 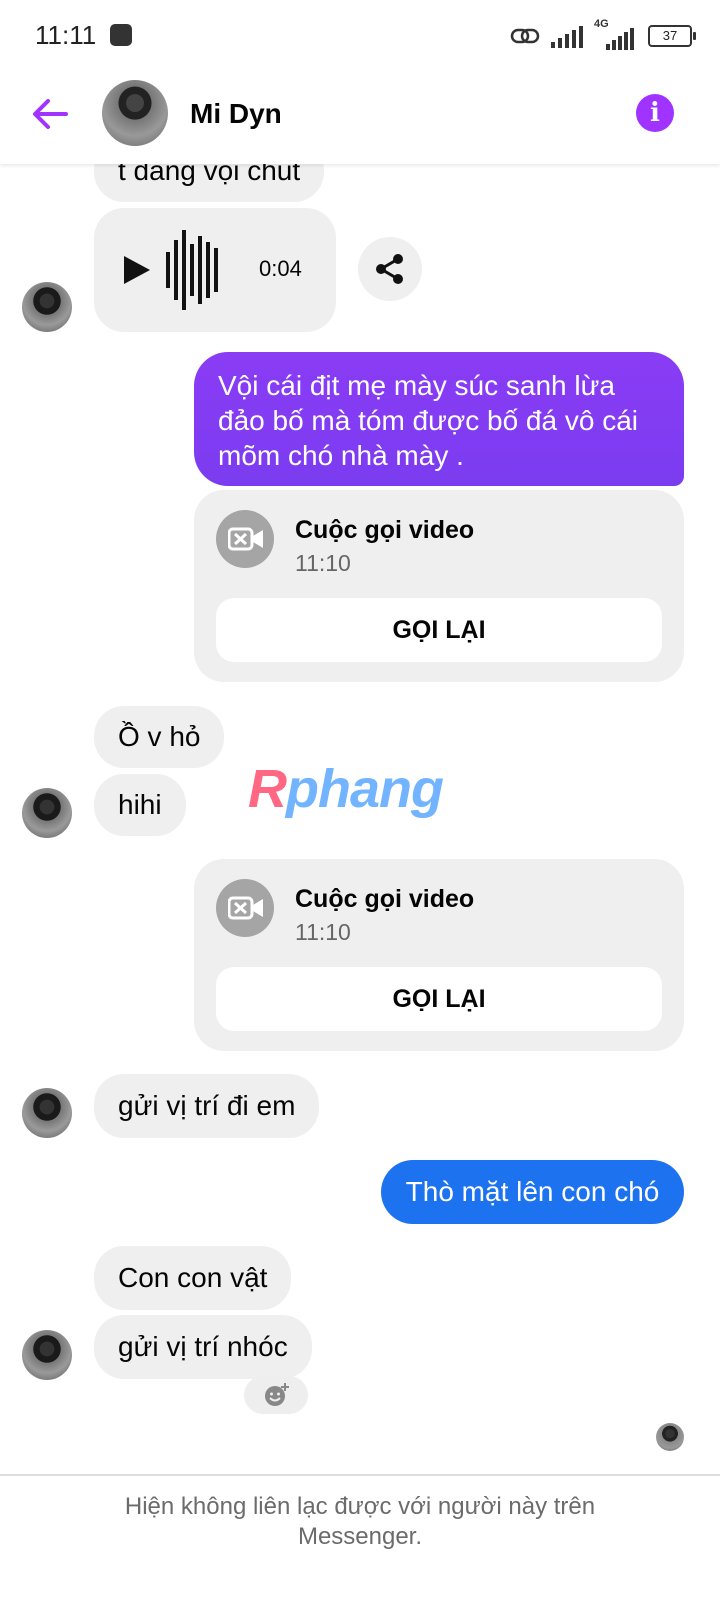 What do you see at coordinates (280, 268) in the screenshot?
I see `voice-duration: 0:04` at bounding box center [280, 268].